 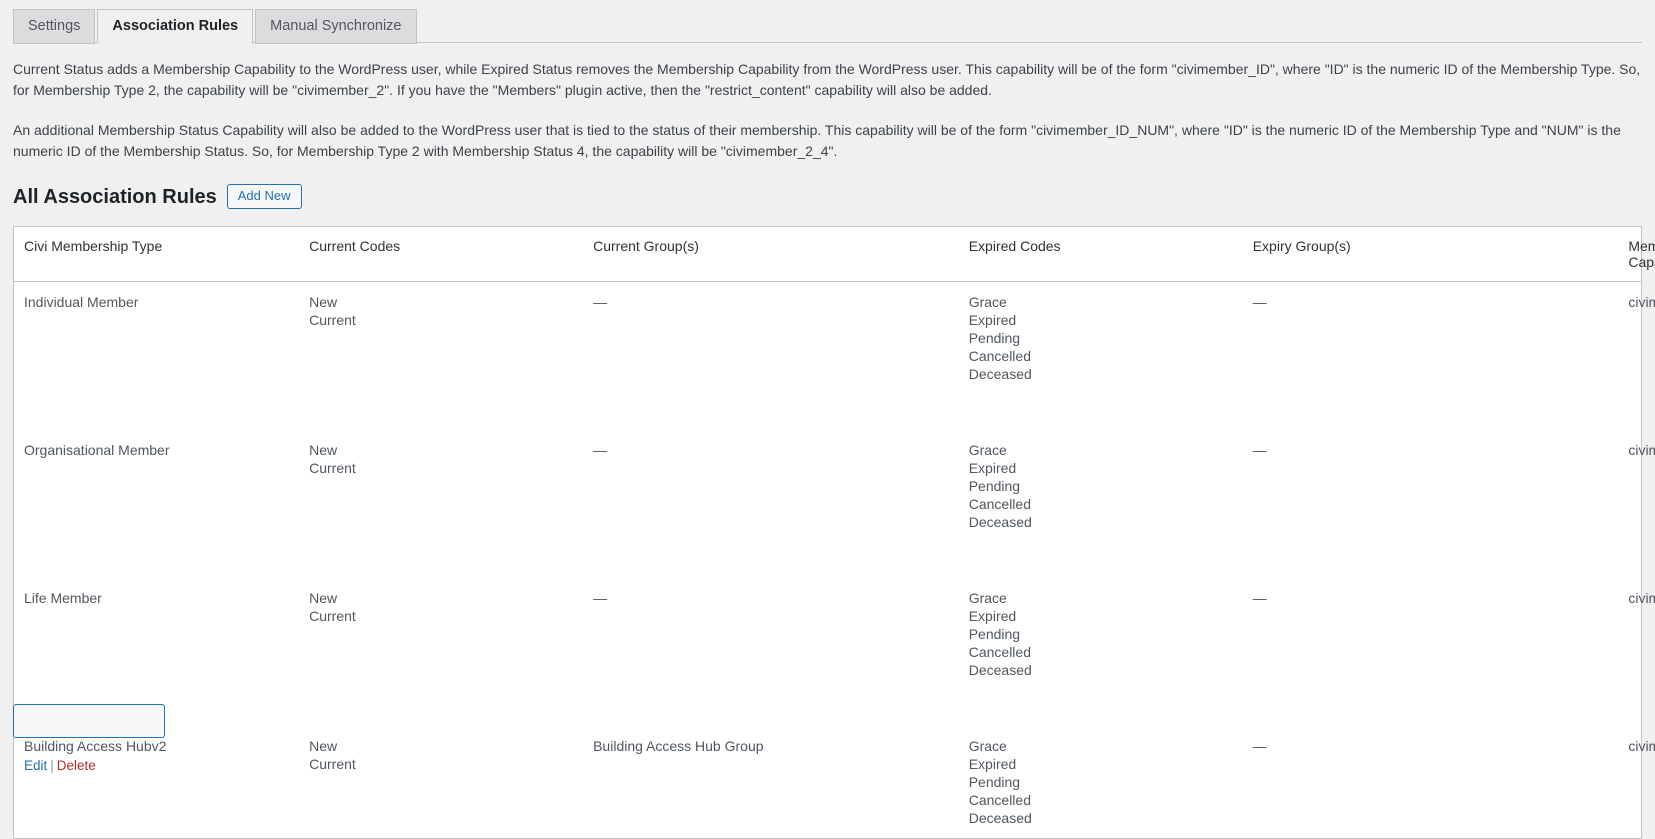 I want to click on row-actions: Edit | Delete, so click(x=156, y=765).